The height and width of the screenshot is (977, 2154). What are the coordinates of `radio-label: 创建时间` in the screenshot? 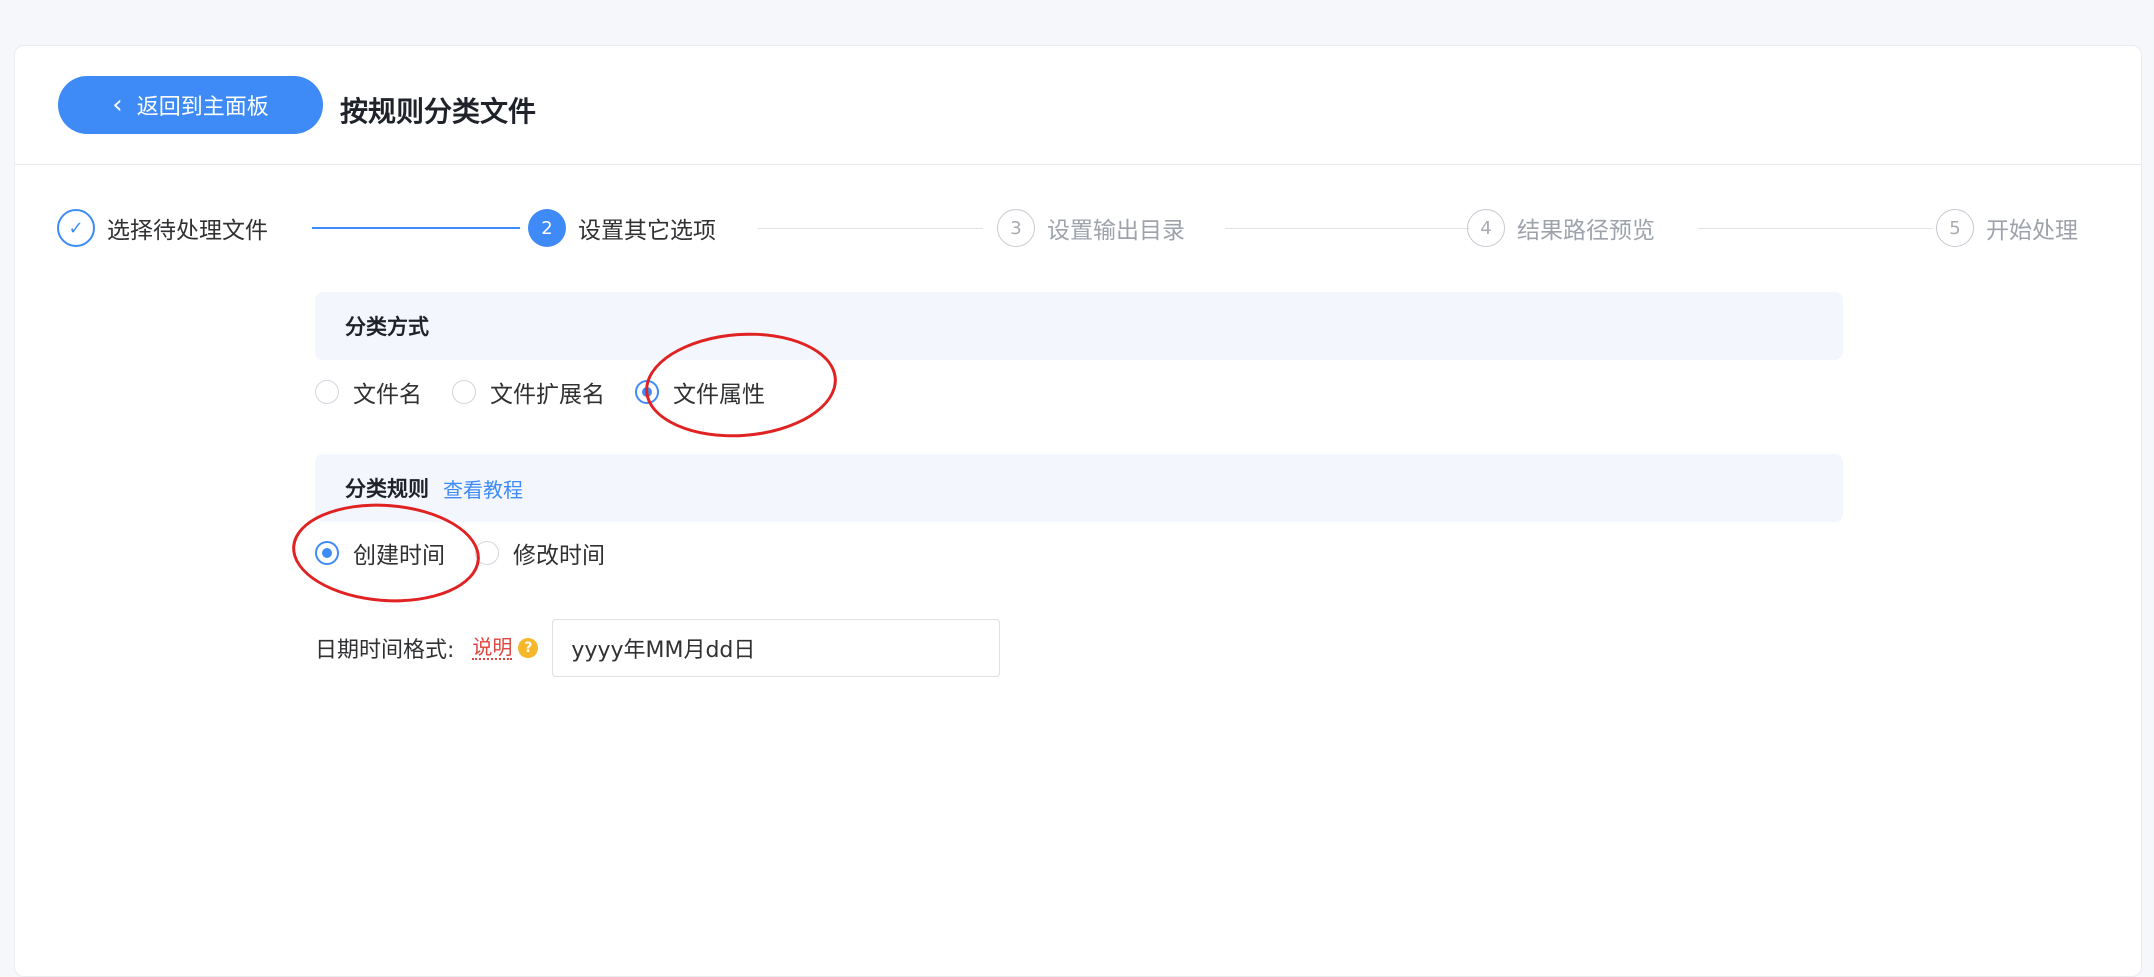 It's located at (399, 556).